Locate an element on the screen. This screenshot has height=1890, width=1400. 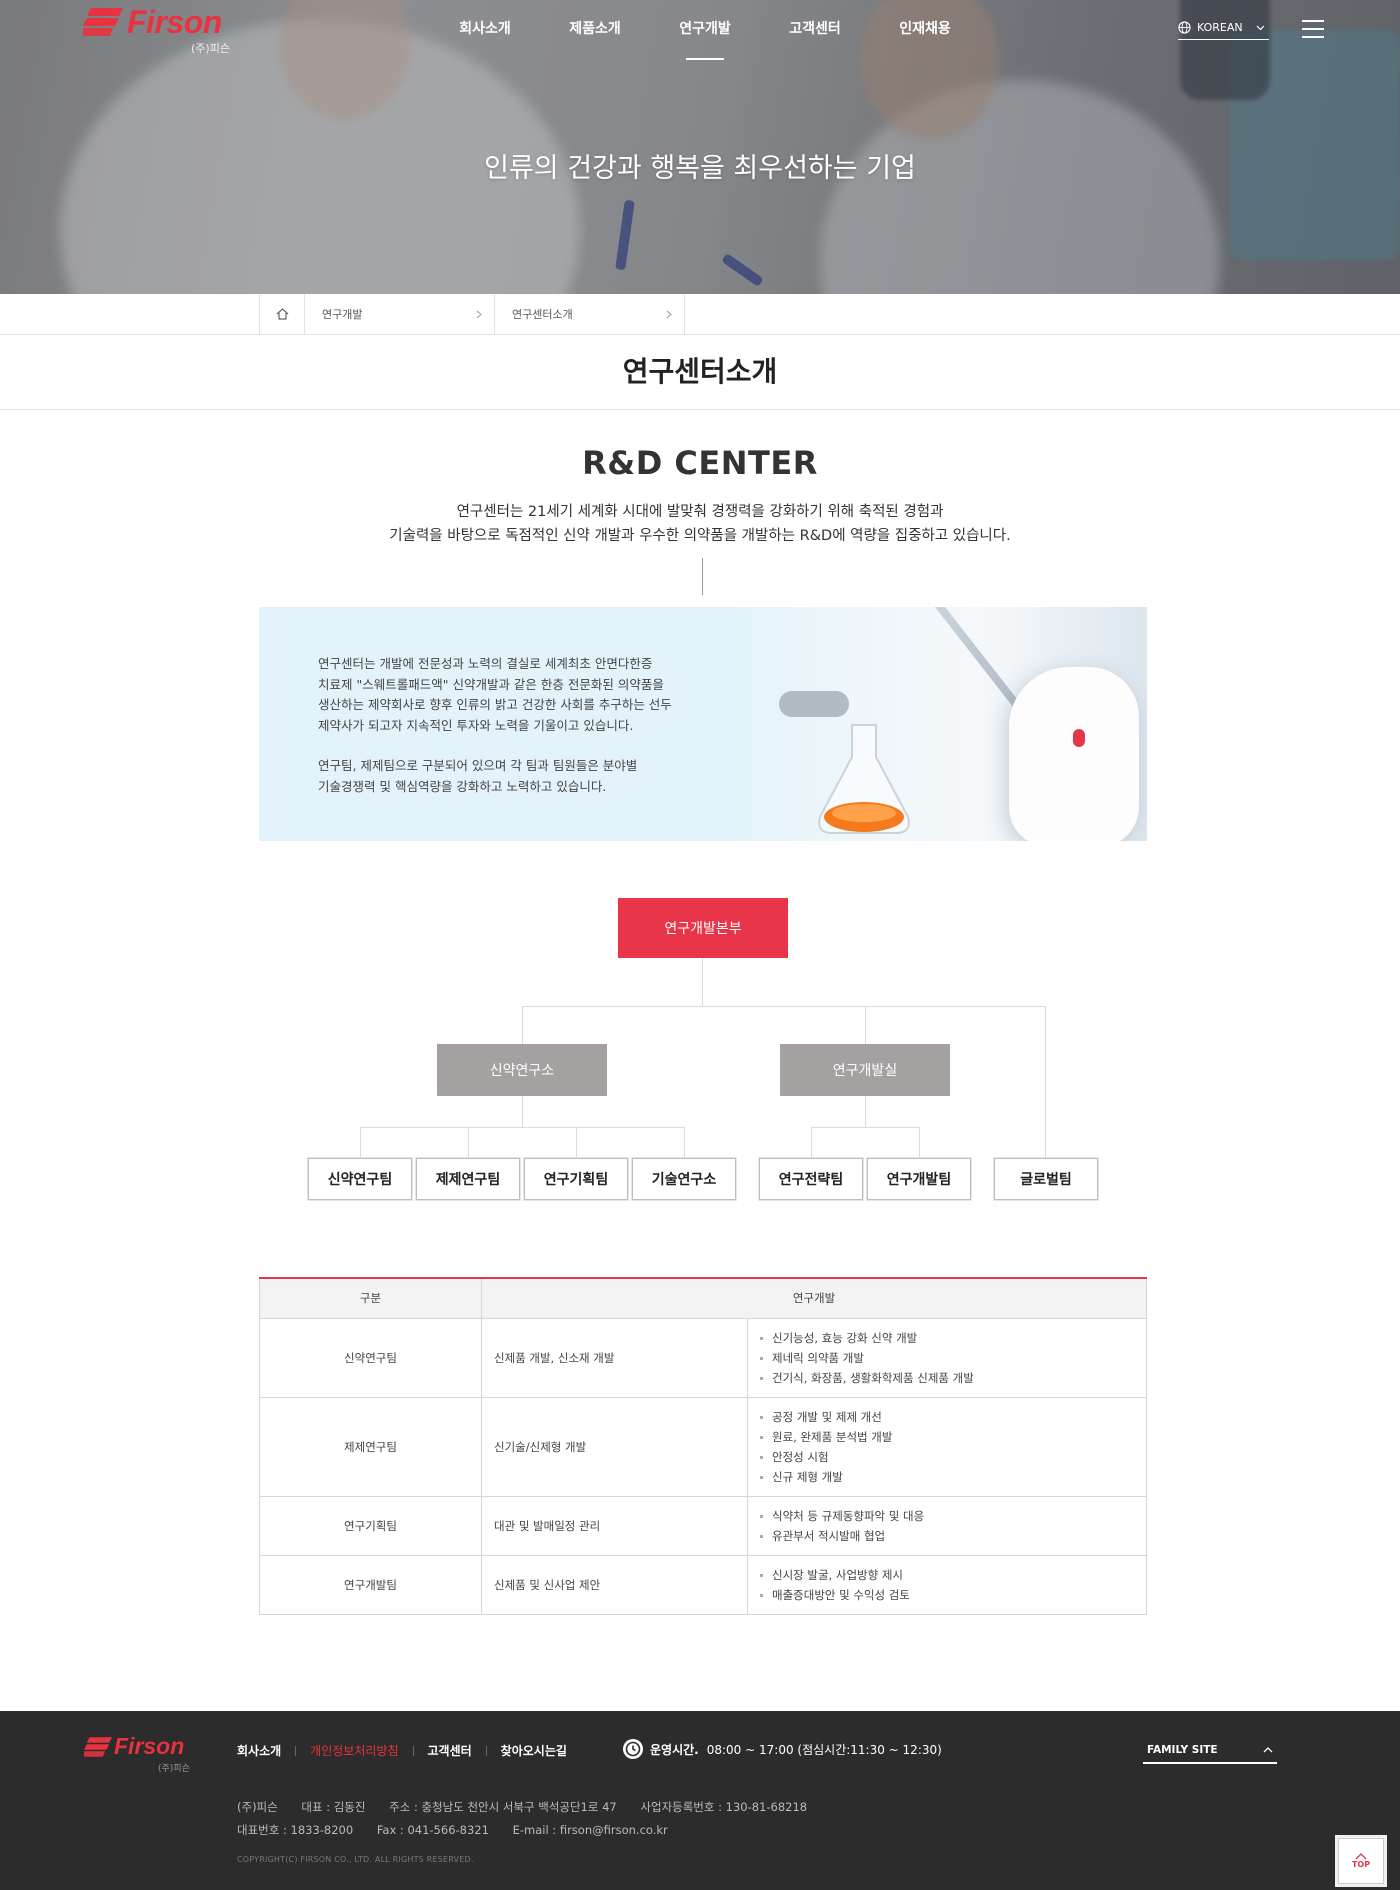
company-ceo: 대표 : 김동진 is located at coordinates (333, 1807).